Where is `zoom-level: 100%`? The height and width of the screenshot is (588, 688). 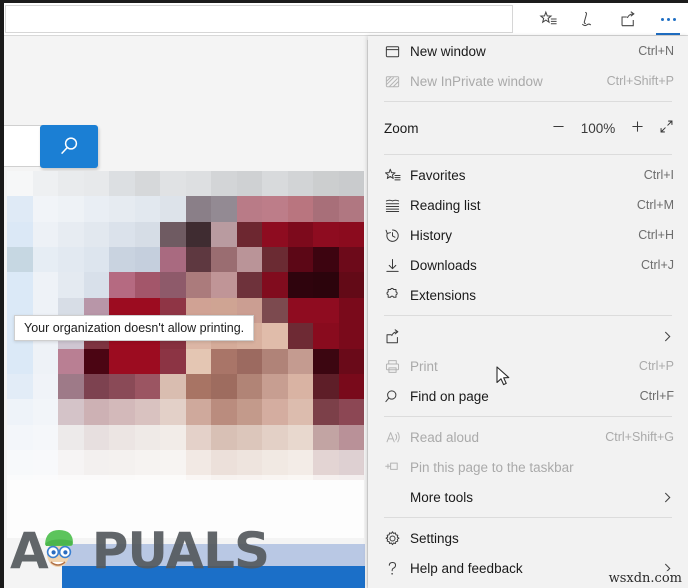
zoom-level: 100% is located at coordinates (598, 128).